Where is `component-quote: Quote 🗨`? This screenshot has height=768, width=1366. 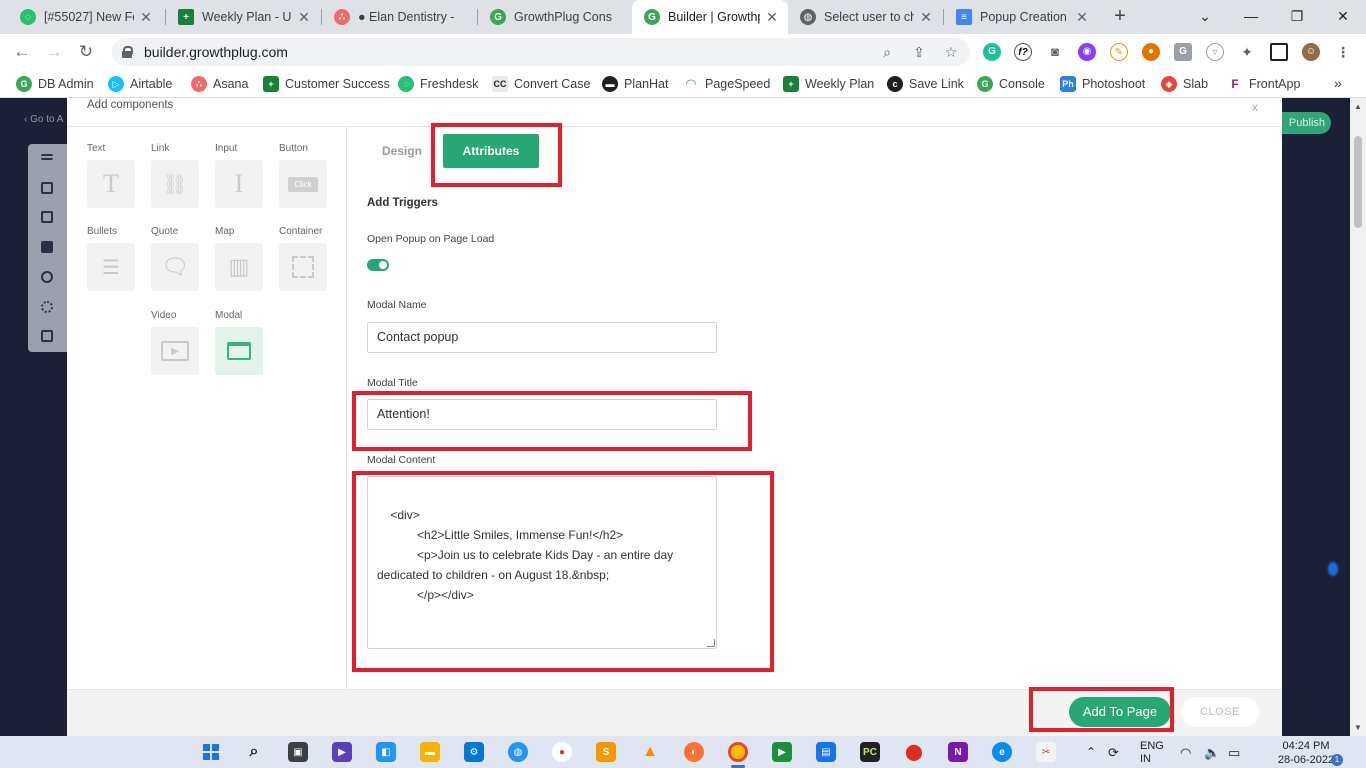
component-quote: Quote 🗨 is located at coordinates (175, 258).